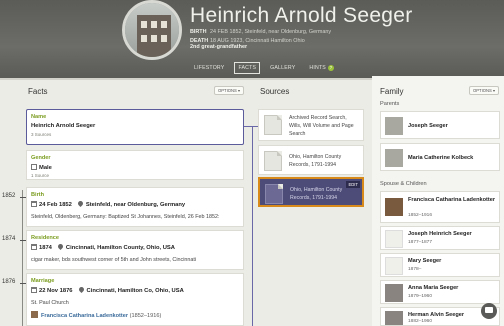 The image size is (504, 326). Describe the element at coordinates (420, 296) in the screenshot. I see `family-member-dates: 1879–1960` at that location.